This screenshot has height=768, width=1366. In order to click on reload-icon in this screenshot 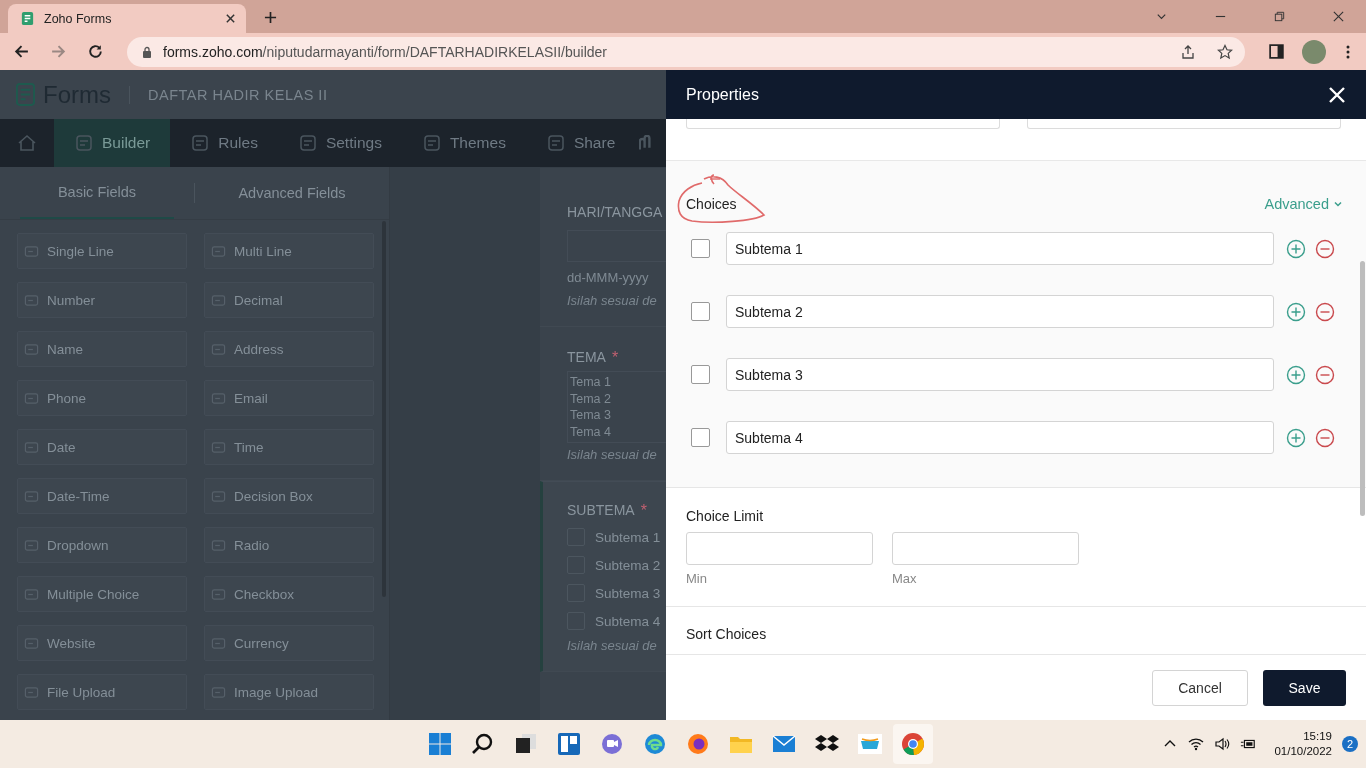, I will do `click(95, 51)`.